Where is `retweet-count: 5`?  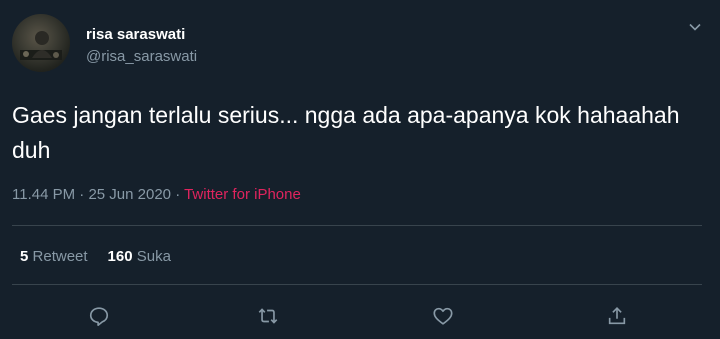
retweet-count: 5 is located at coordinates (24, 256).